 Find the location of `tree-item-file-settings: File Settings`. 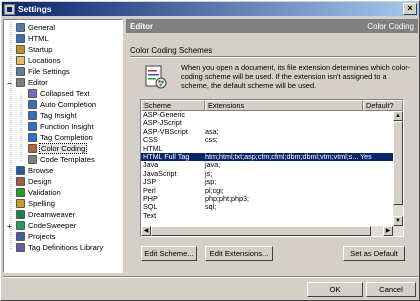

tree-item-file-settings: File Settings is located at coordinates (43, 71).